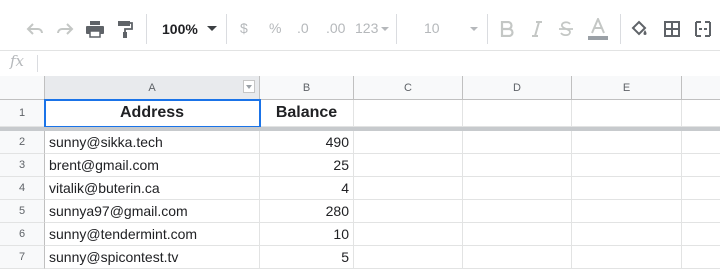 Image resolution: width=720 pixels, height=269 pixels. Describe the element at coordinates (701, 257) in the screenshot. I see `cell-f7` at that location.